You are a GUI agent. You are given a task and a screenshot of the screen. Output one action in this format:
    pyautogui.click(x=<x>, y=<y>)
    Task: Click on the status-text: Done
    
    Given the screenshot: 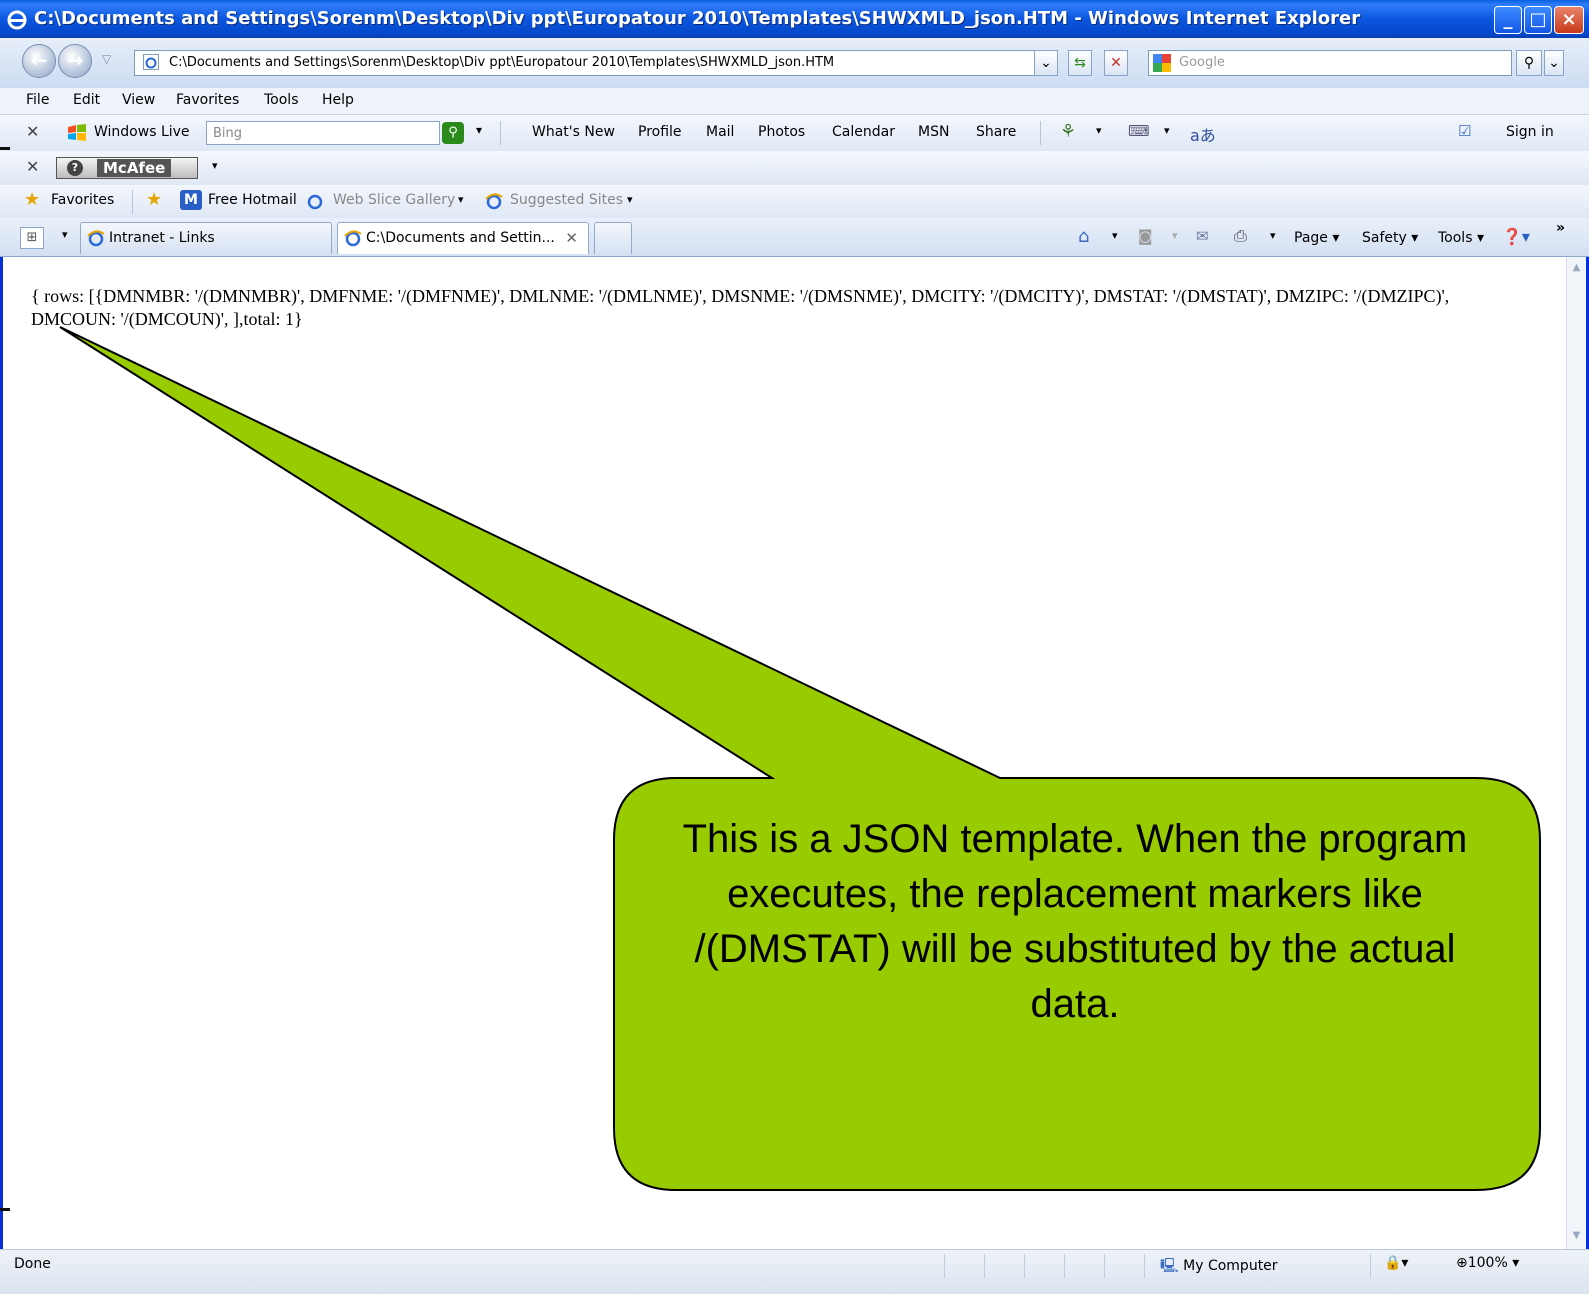 What is the action you would take?
    pyautogui.click(x=32, y=1264)
    